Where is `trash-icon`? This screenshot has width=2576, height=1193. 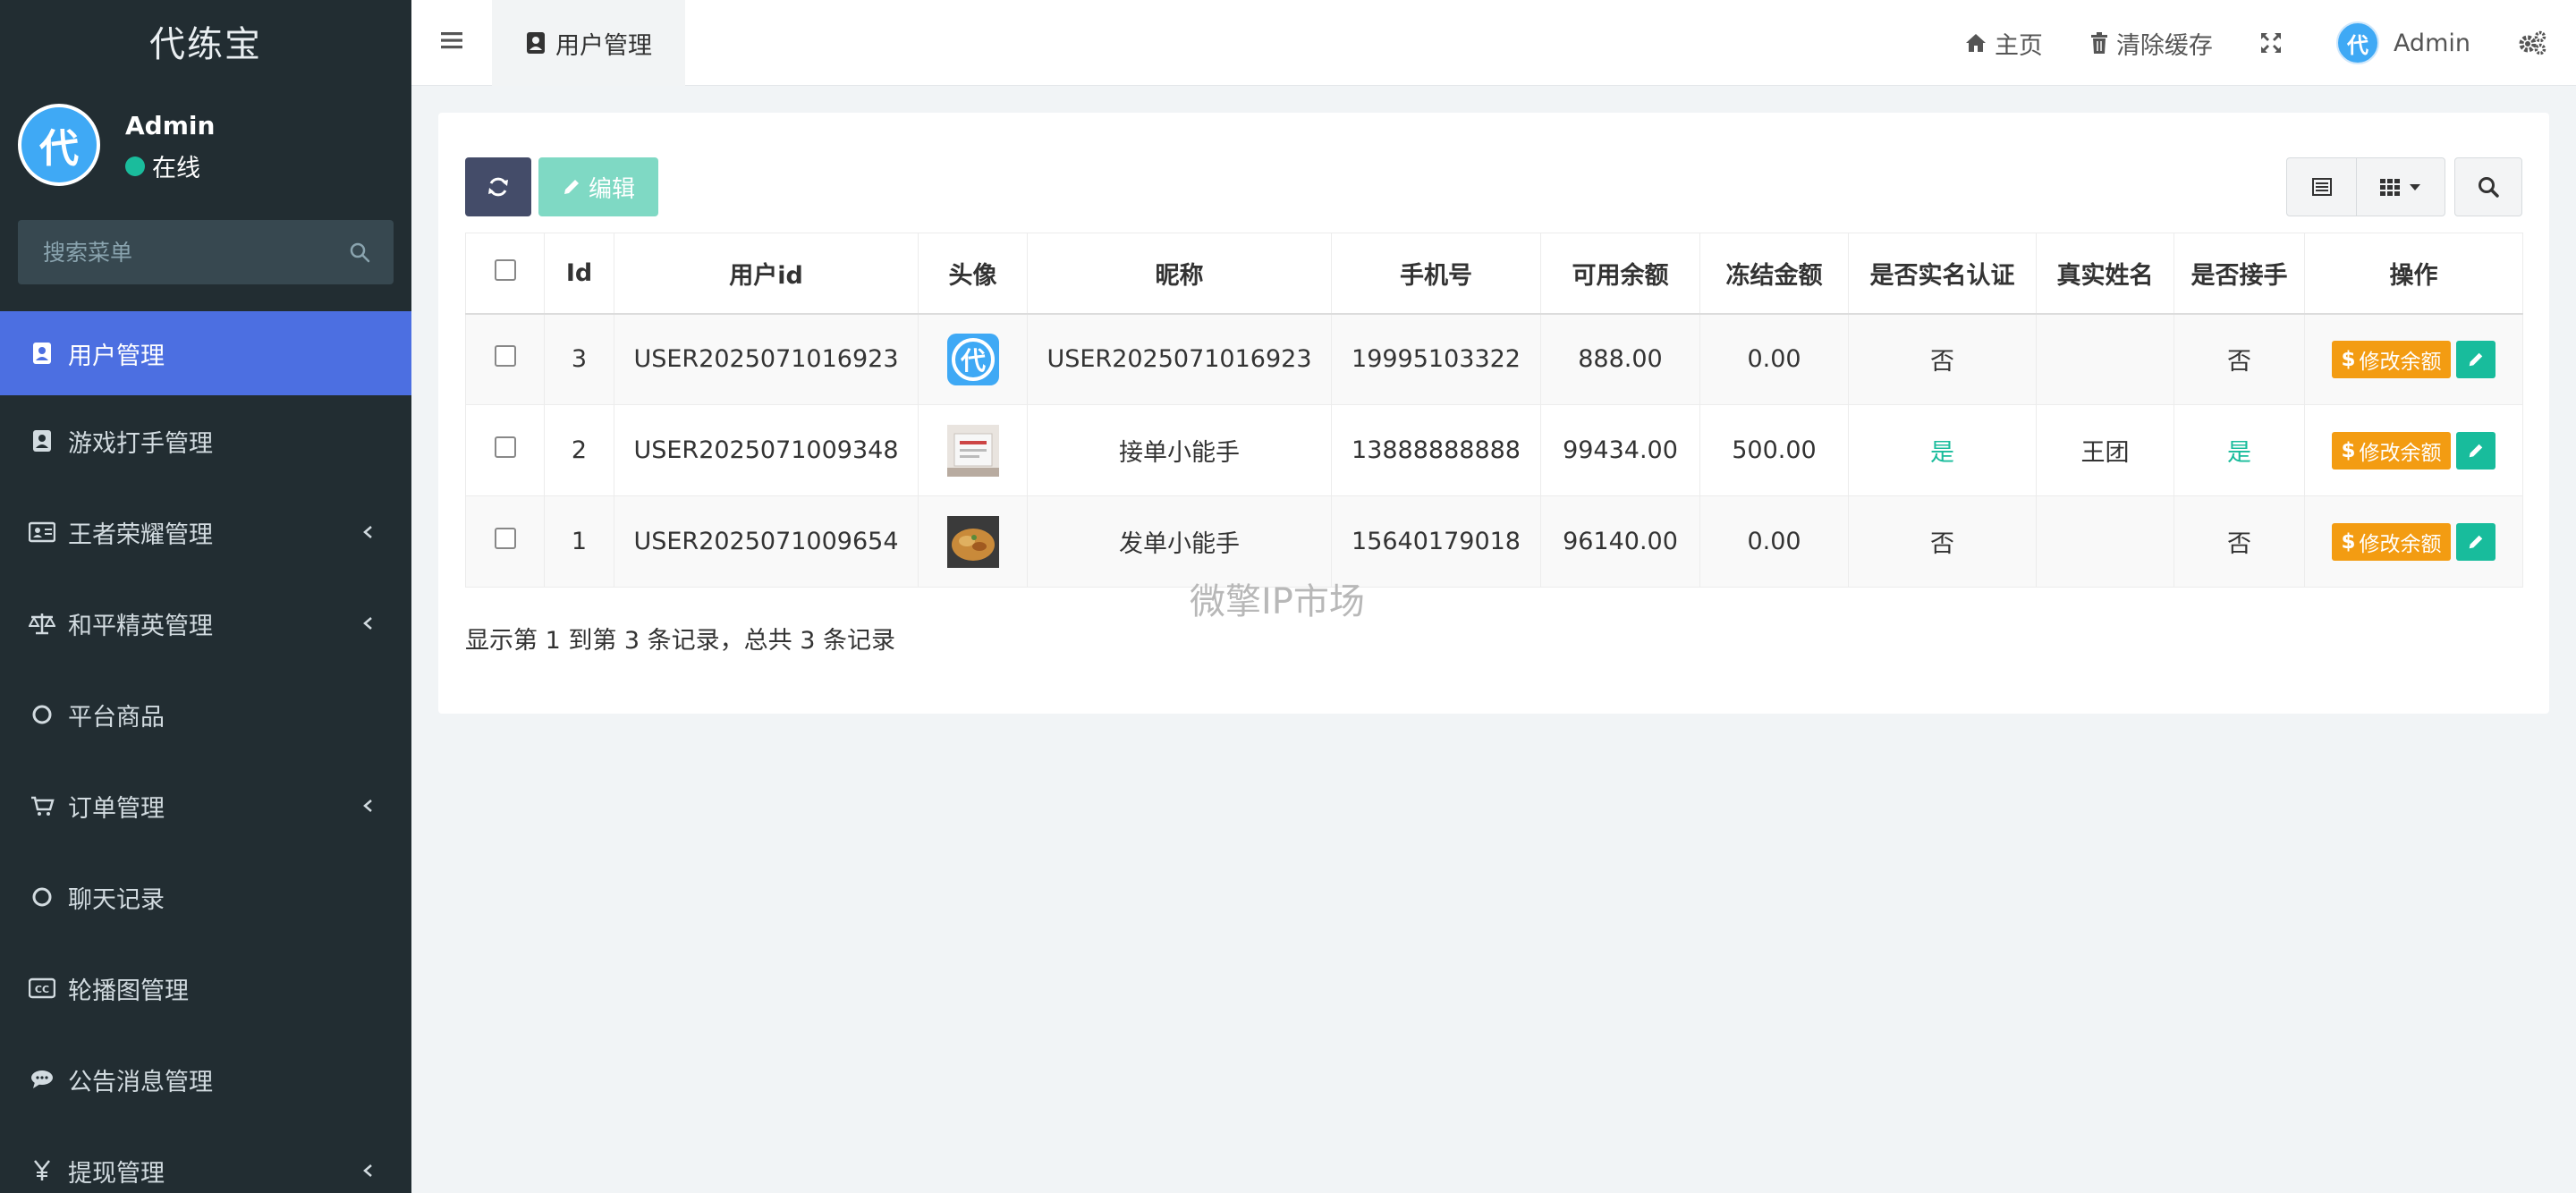 trash-icon is located at coordinates (2098, 43).